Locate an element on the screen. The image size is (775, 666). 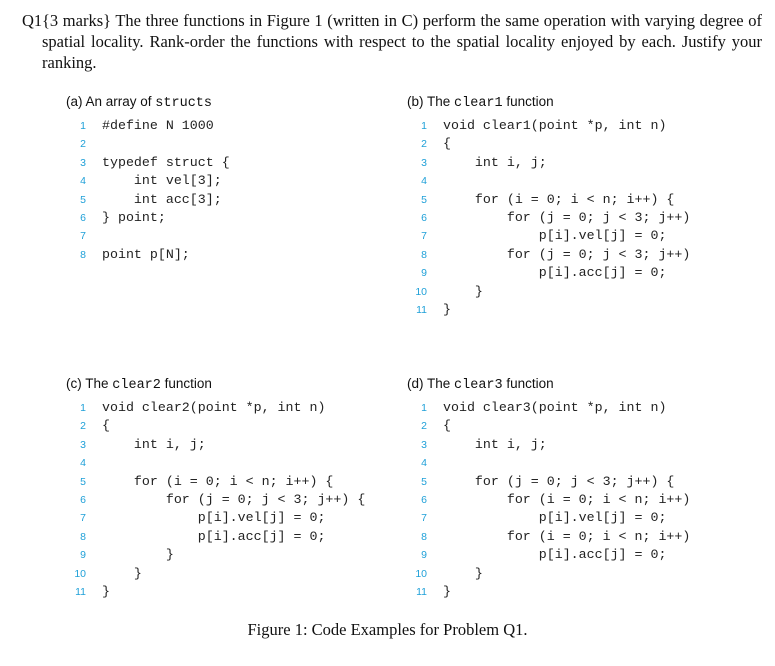
code-line: 1 #define N 1000 is located at coordinates (226, 126).